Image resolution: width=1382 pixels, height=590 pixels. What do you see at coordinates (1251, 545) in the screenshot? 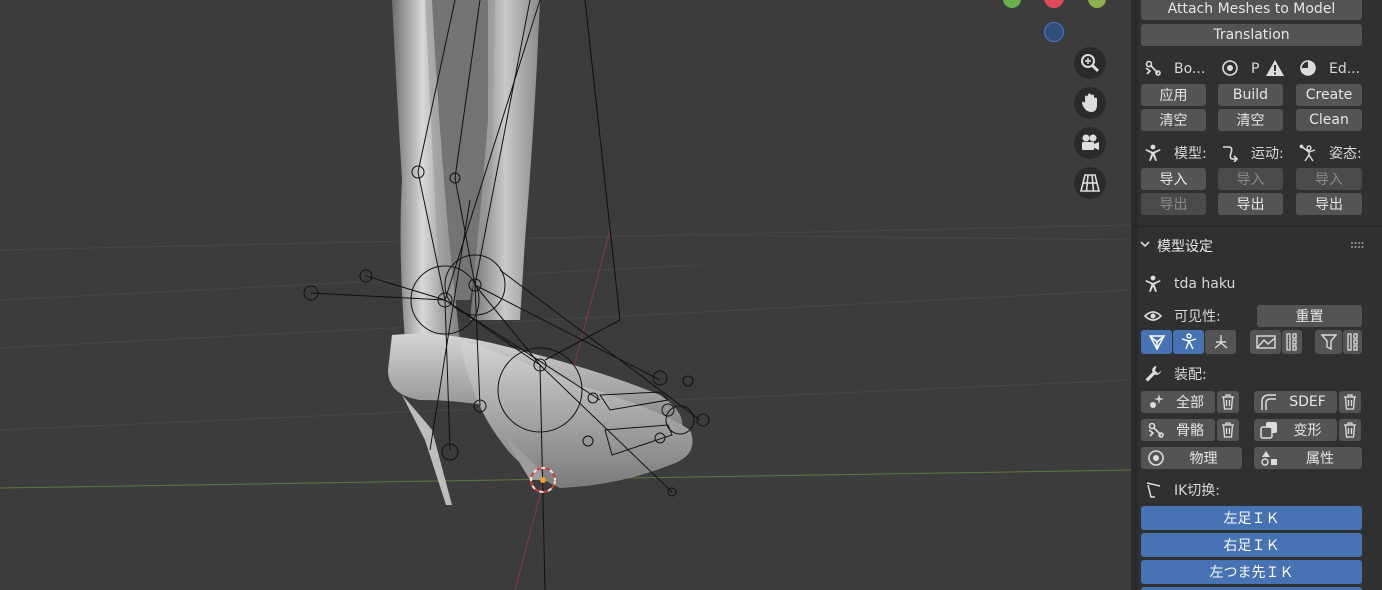
I see `ik-toggle-right-foot: 右足ＩＫ` at bounding box center [1251, 545].